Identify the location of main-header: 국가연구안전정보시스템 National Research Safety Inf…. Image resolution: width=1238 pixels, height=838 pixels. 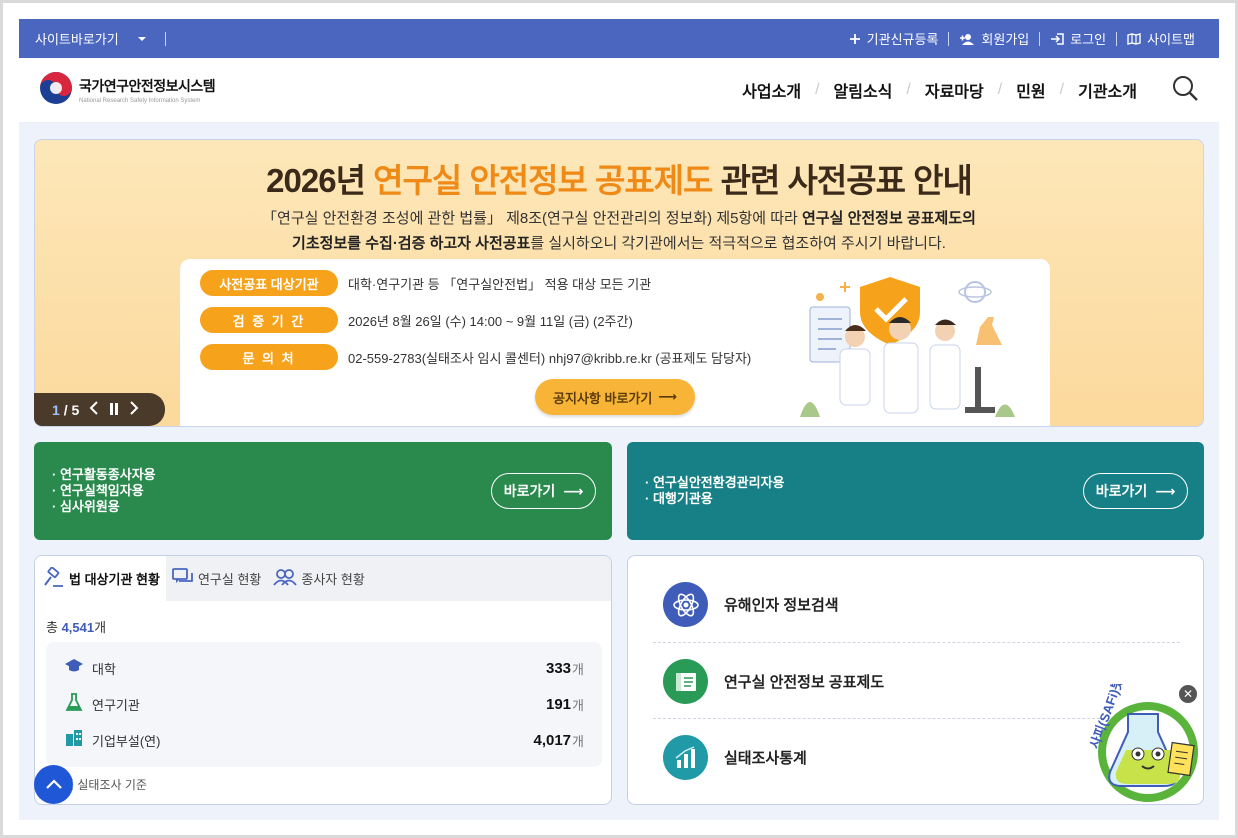
(619, 90).